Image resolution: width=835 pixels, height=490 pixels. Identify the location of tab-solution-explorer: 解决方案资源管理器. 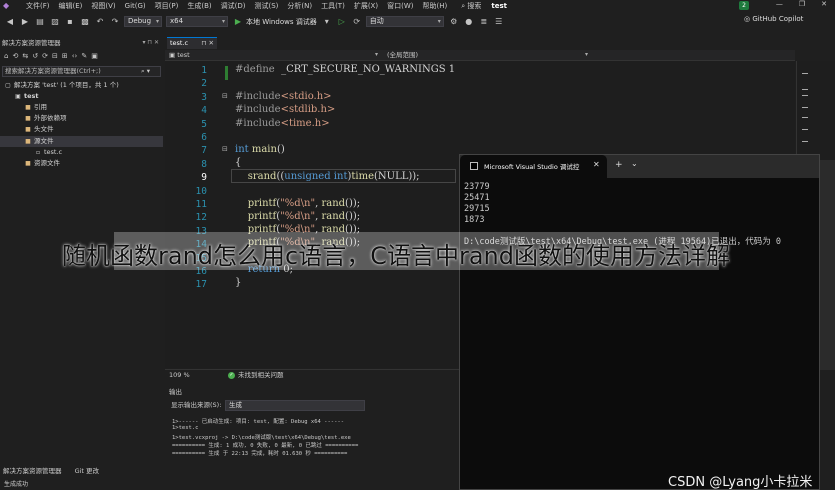
(32, 471).